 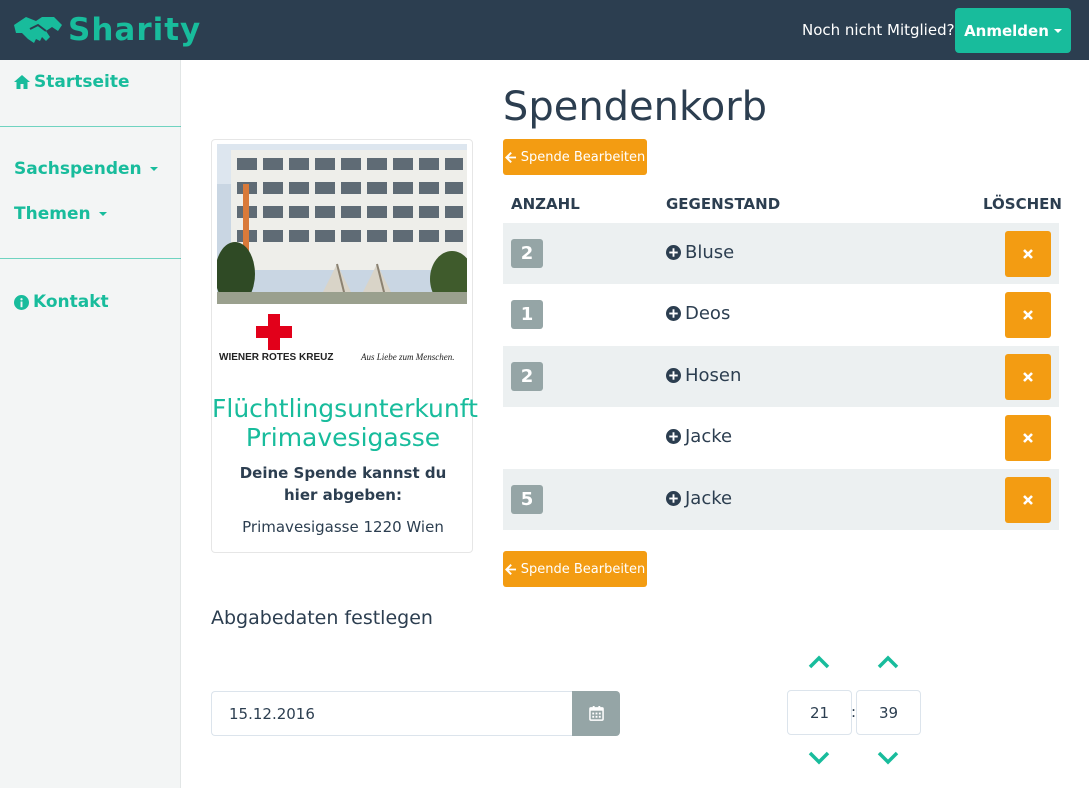 I want to click on item-name: Deos, so click(x=698, y=313).